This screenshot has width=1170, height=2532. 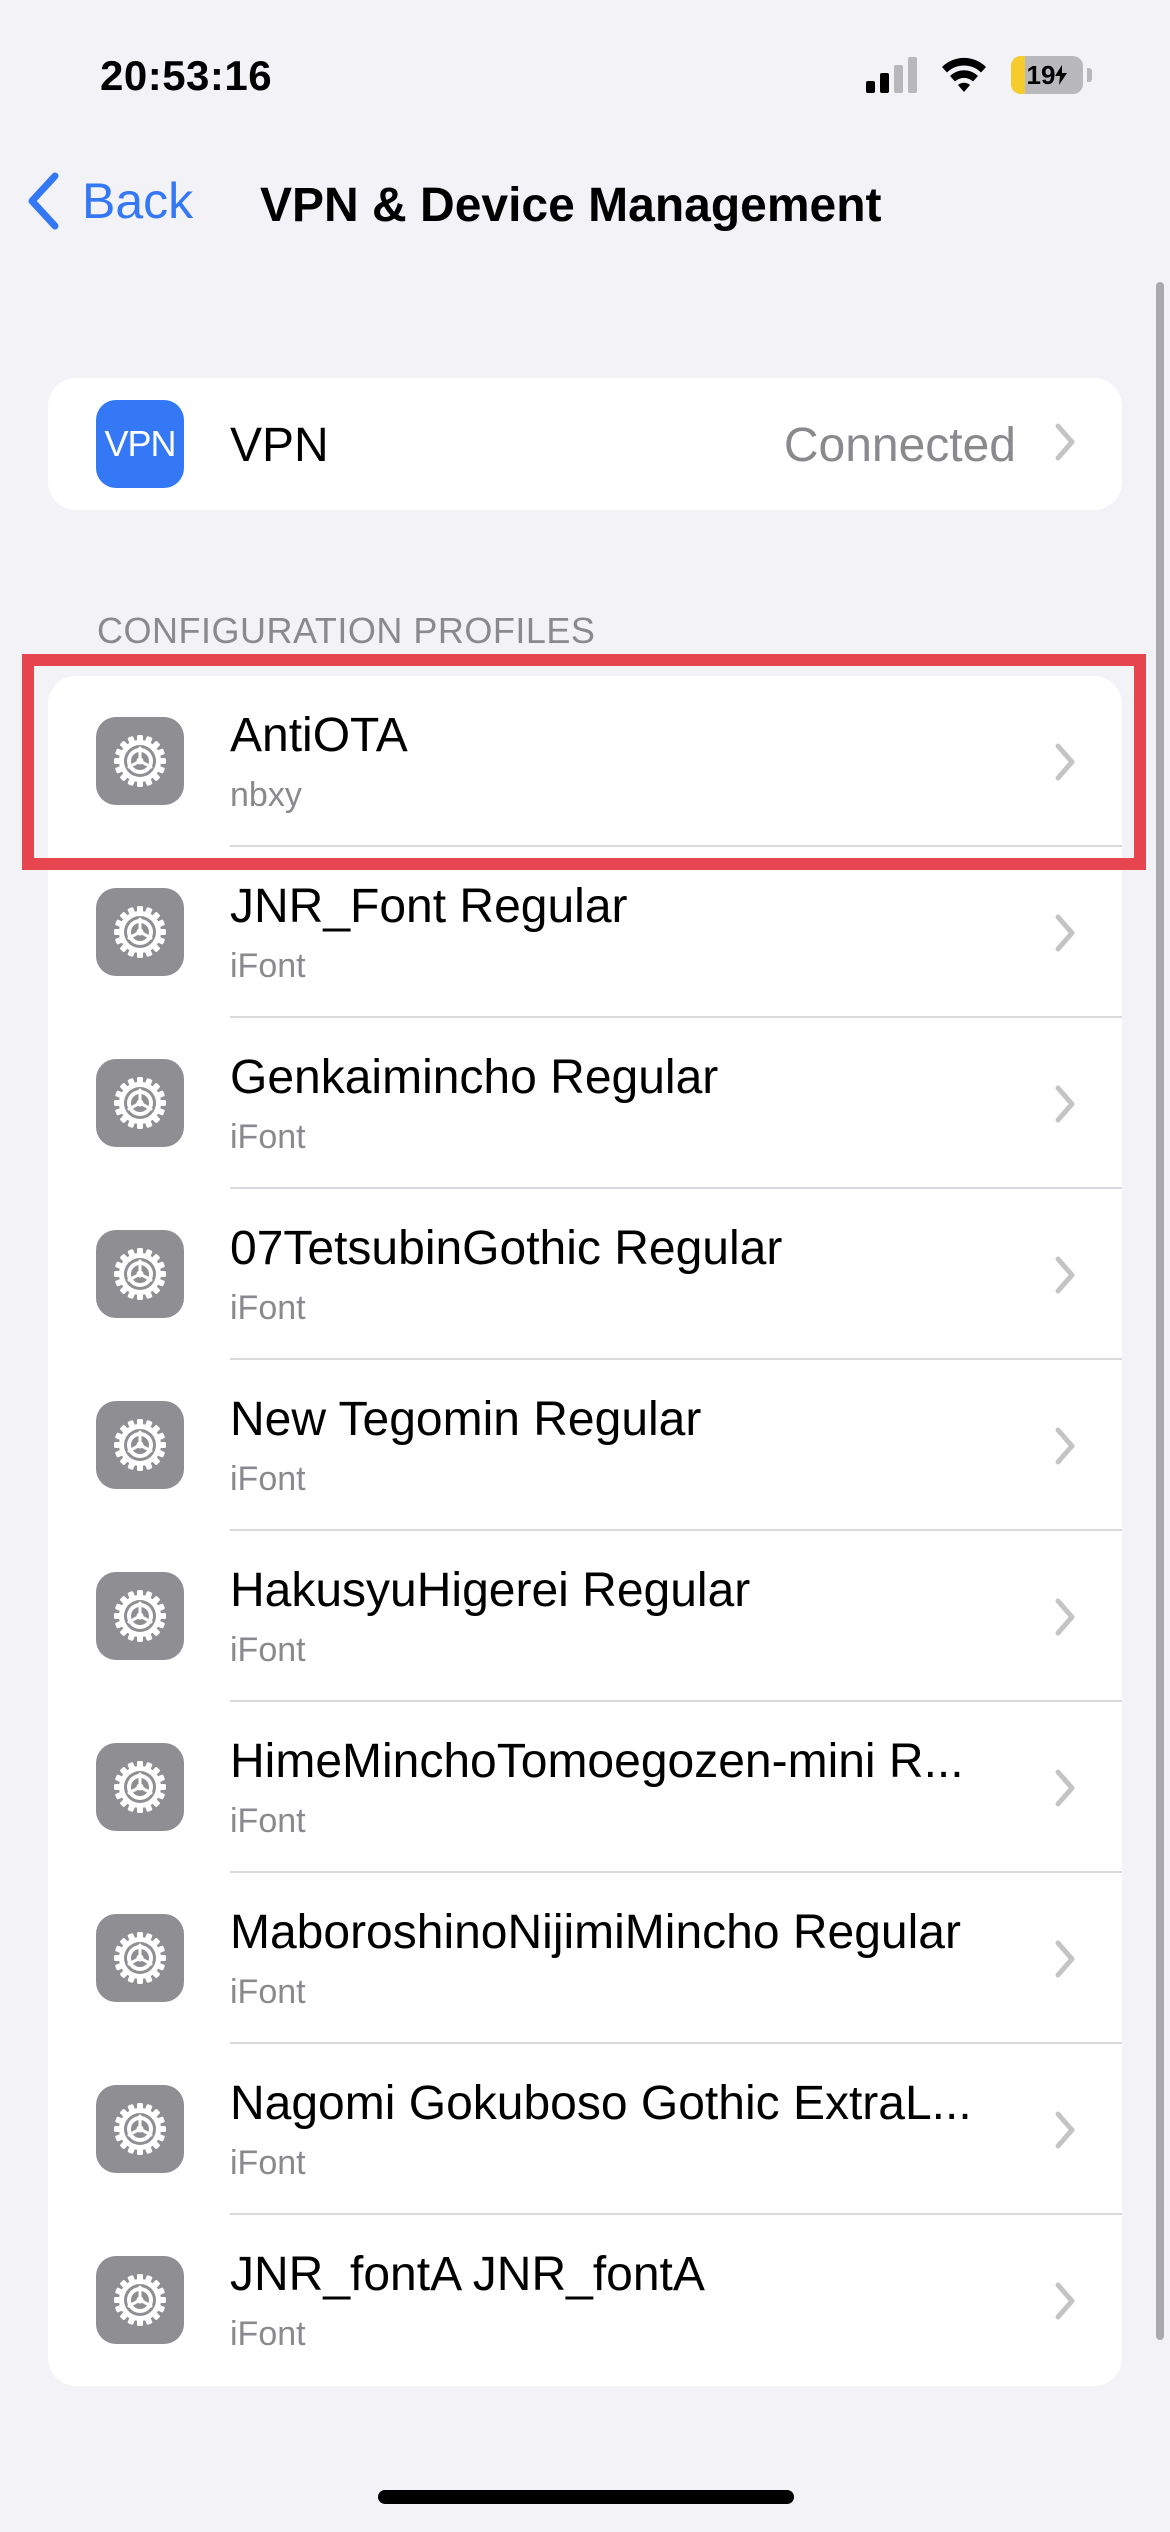 I want to click on vpn-card: VPN VPN Connected, so click(x=585, y=444).